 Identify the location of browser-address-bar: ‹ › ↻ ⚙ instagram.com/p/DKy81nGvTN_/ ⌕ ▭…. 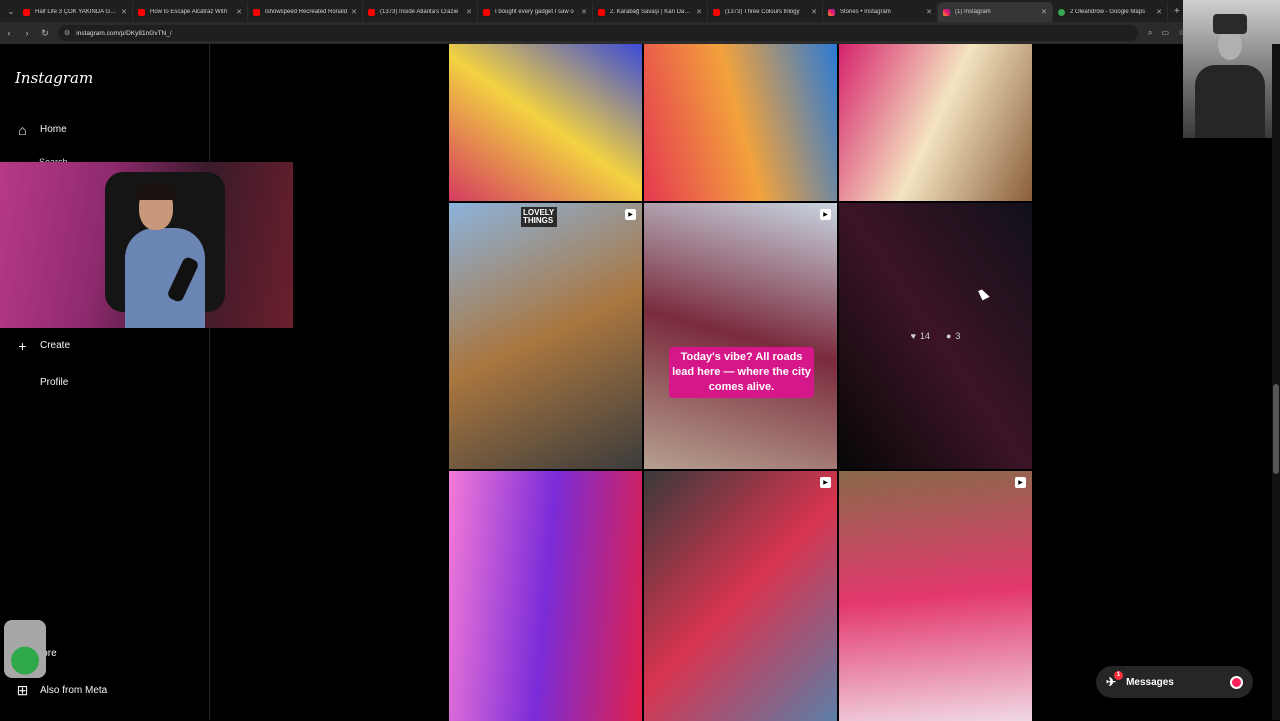
(640, 33).